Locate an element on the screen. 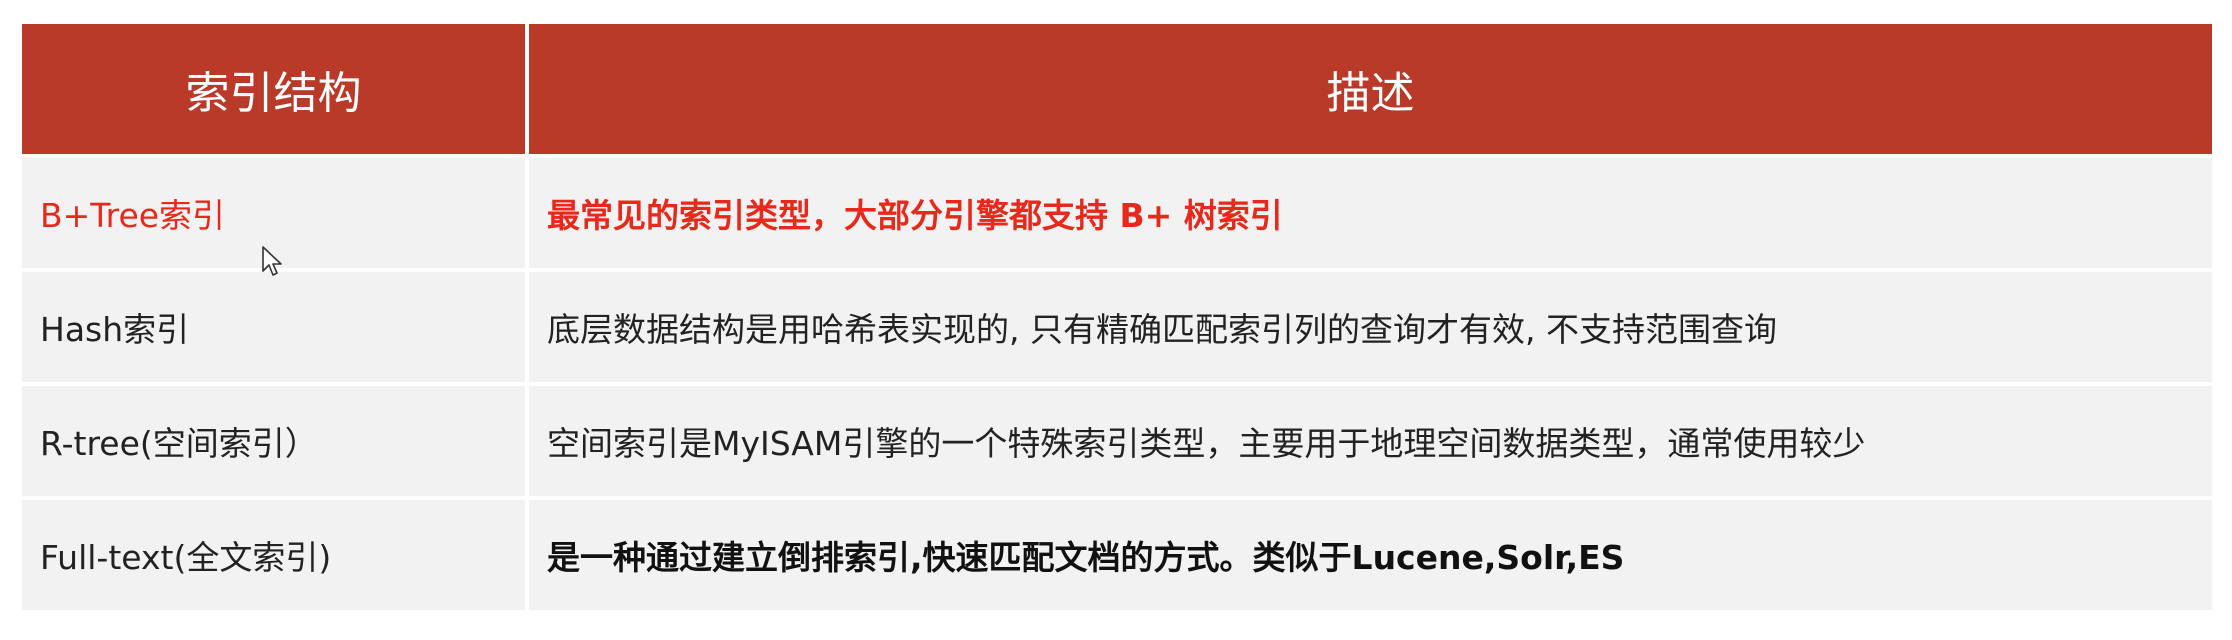 Image resolution: width=2232 pixels, height=640 pixels. column-header-structure: 索引结构 is located at coordinates (275, 91).